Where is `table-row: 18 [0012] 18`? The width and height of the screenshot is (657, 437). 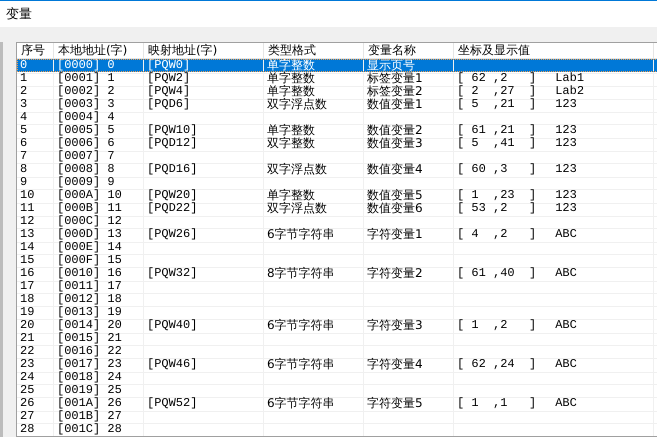 table-row: 18 [0012] 18 is located at coordinates (337, 299).